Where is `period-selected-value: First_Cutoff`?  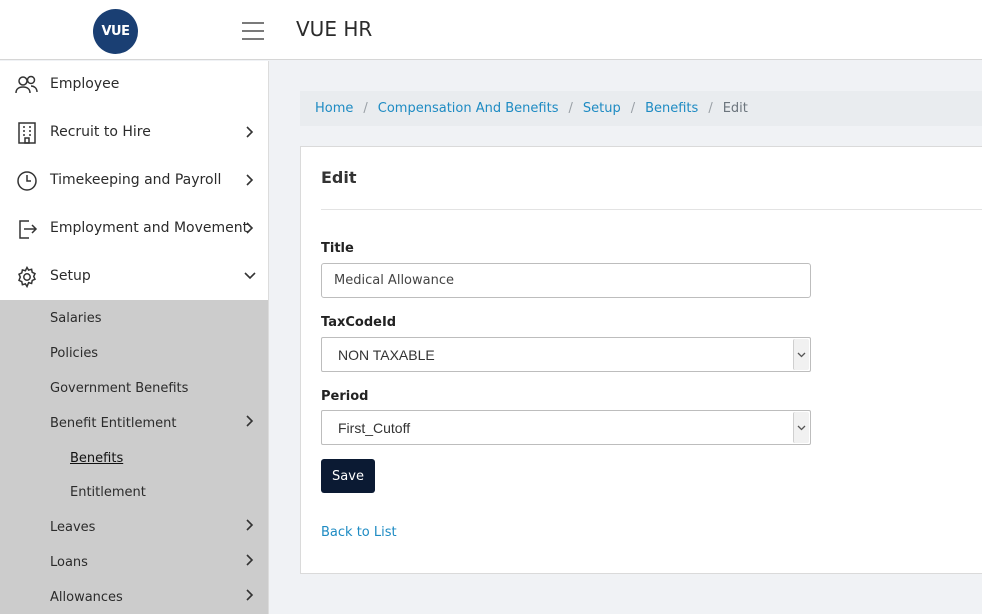 period-selected-value: First_Cutoff is located at coordinates (374, 428).